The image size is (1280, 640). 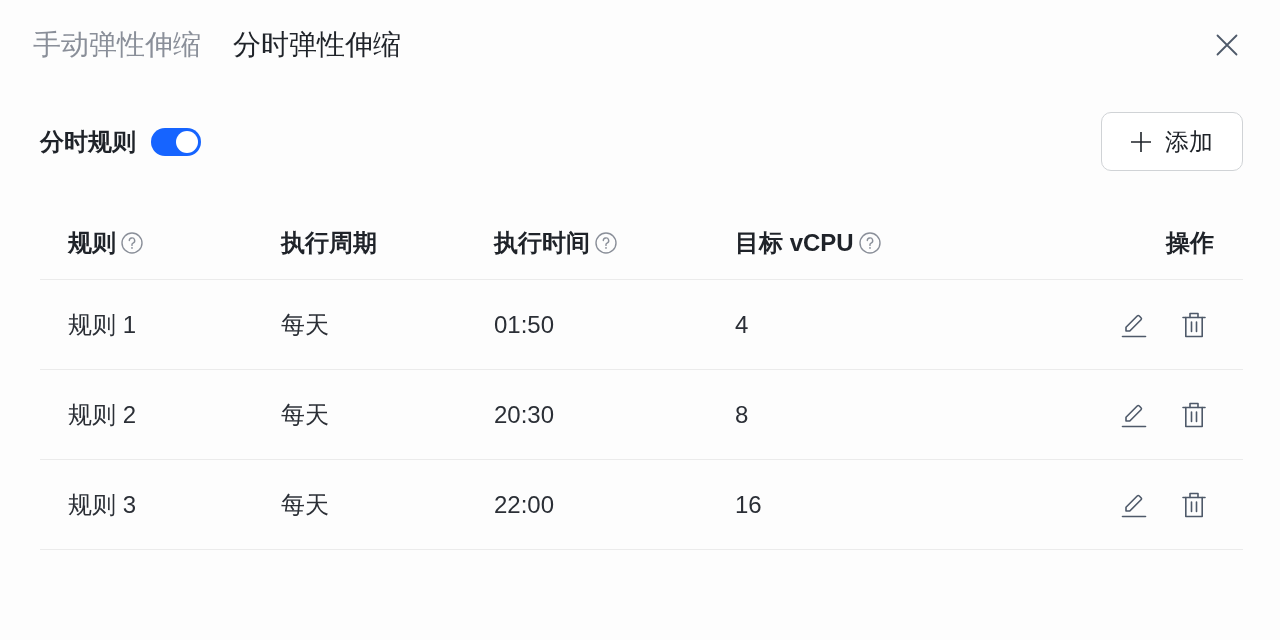 I want to click on table-cell: 8, so click(x=742, y=414).